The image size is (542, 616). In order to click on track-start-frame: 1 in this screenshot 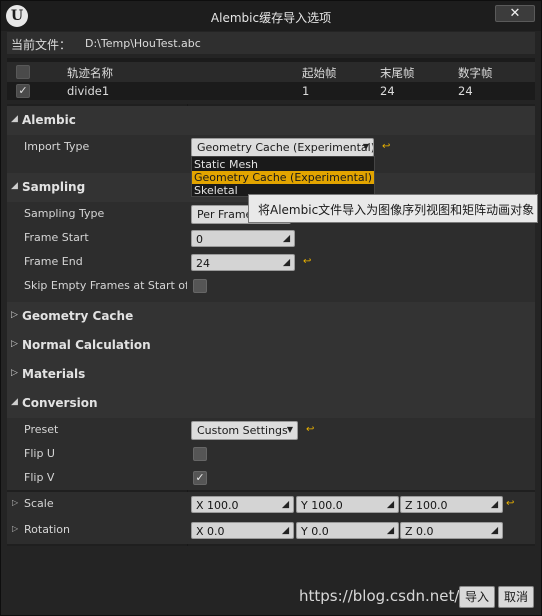, I will do `click(306, 91)`.